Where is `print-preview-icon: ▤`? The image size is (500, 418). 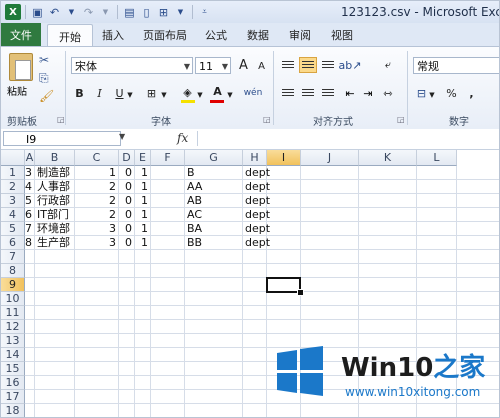
print-preview-icon: ▤ is located at coordinates (129, 12).